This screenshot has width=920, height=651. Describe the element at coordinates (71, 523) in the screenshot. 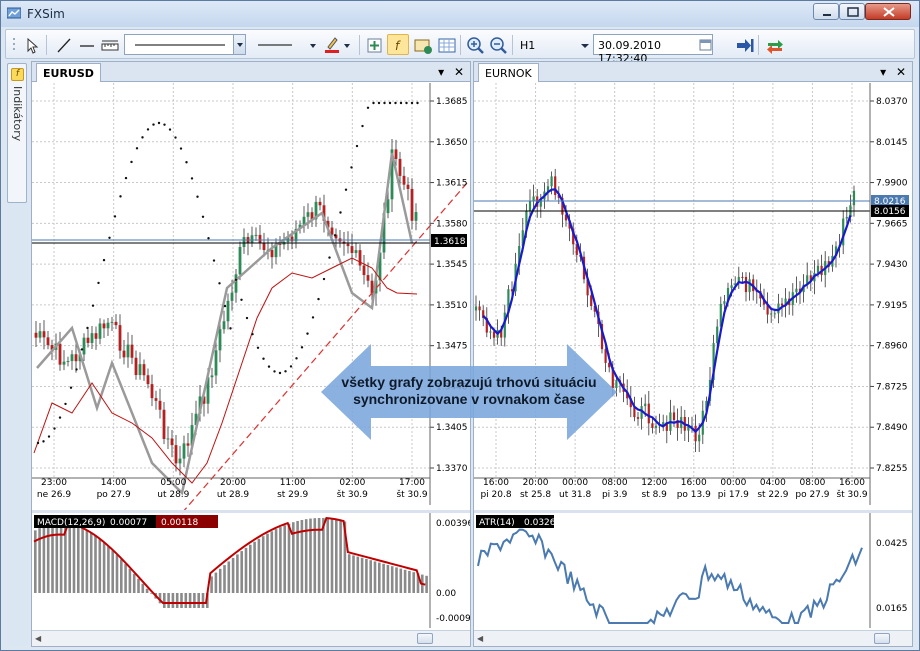

I see `macd-name: MACD(12,26,9)` at that location.